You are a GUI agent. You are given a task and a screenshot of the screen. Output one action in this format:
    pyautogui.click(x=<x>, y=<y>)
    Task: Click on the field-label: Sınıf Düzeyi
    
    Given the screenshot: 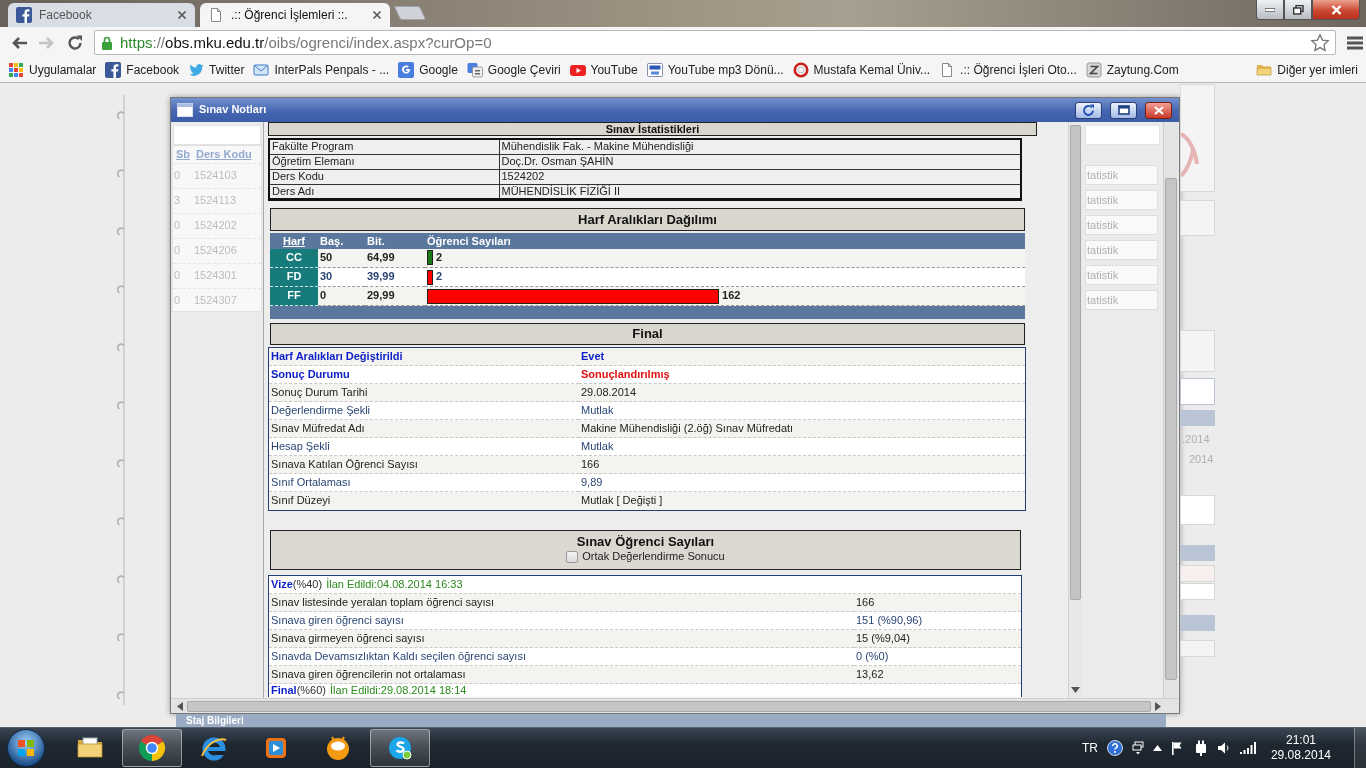 What is the action you would take?
    pyautogui.click(x=424, y=501)
    